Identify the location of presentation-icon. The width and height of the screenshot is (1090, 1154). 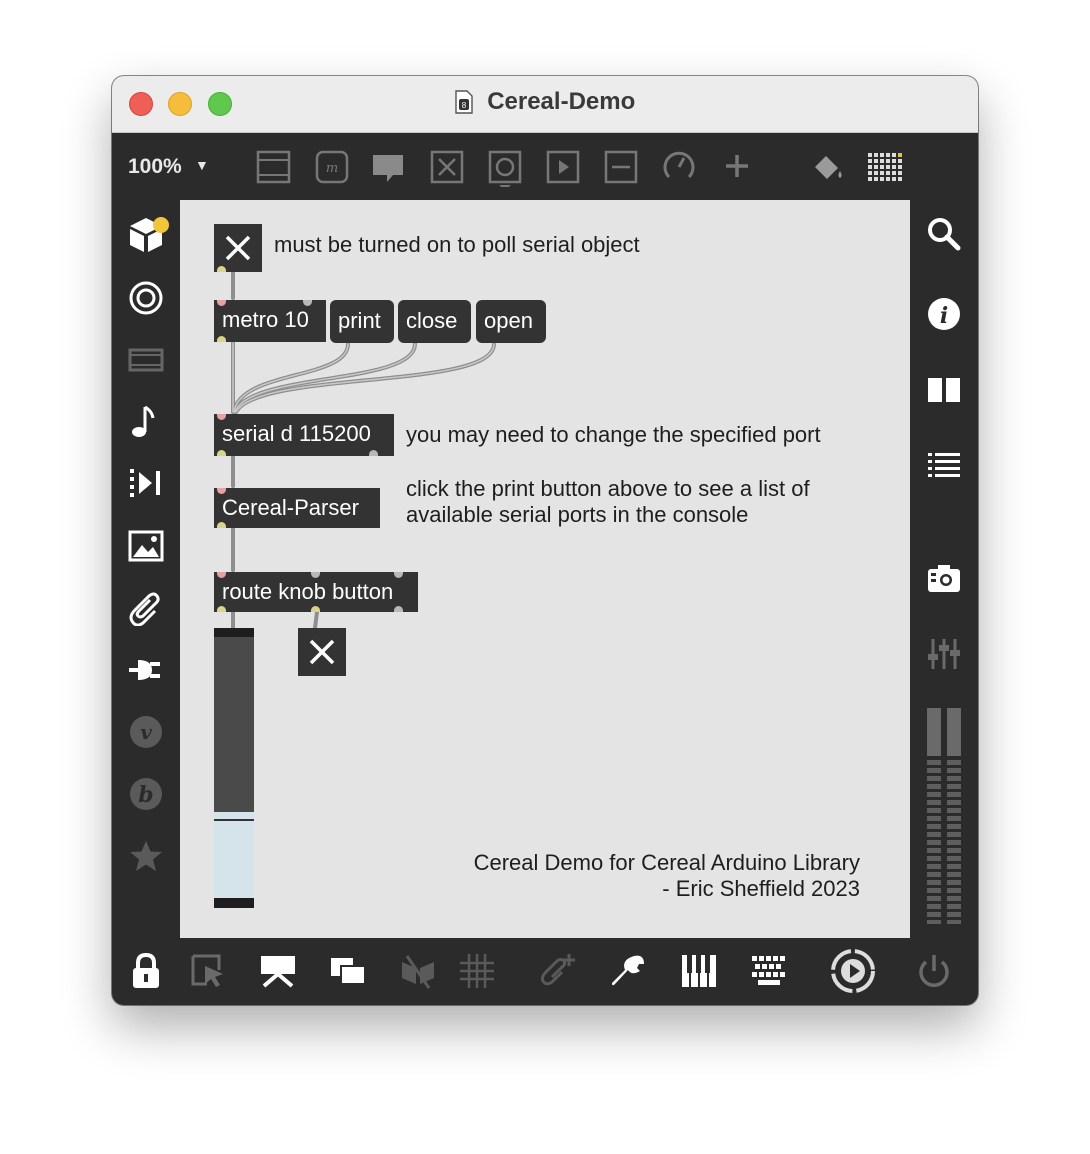
(278, 971).